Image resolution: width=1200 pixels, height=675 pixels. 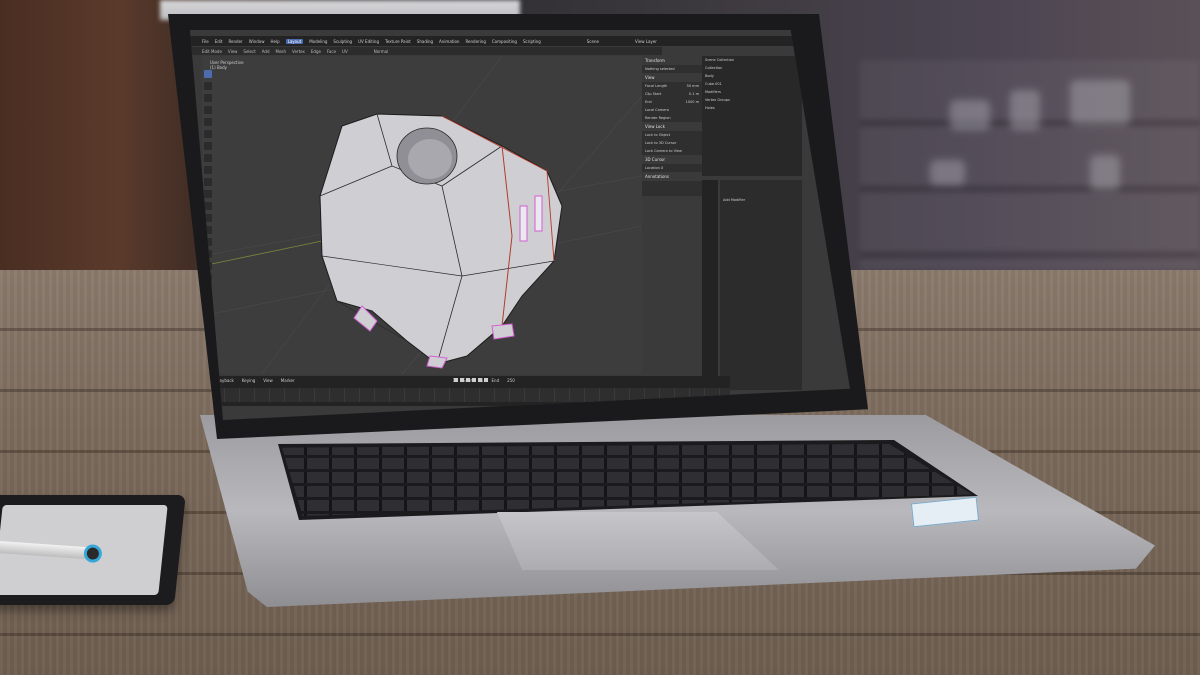 What do you see at coordinates (262, 253) in the screenshot?
I see `y-axis-line` at bounding box center [262, 253].